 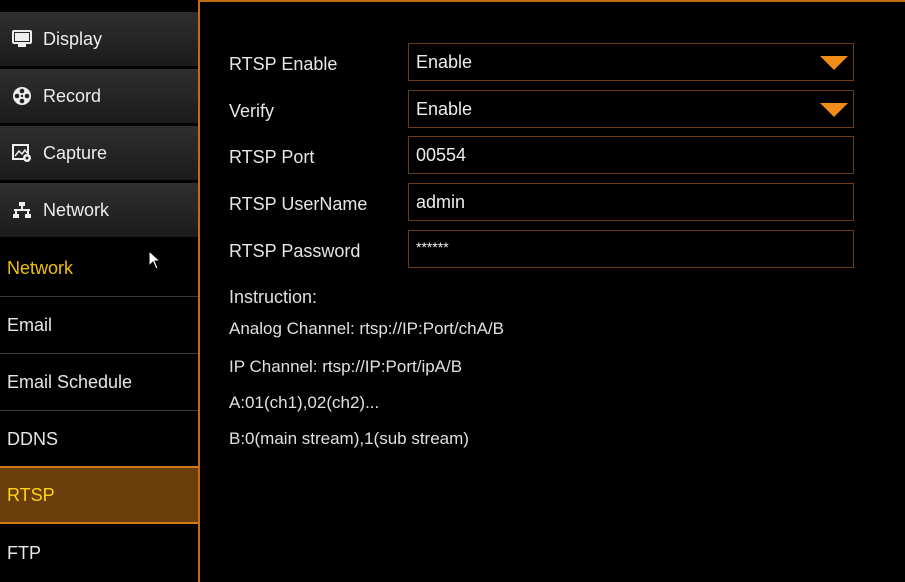 I want to click on mouse-cursor-icon, so click(x=155, y=260).